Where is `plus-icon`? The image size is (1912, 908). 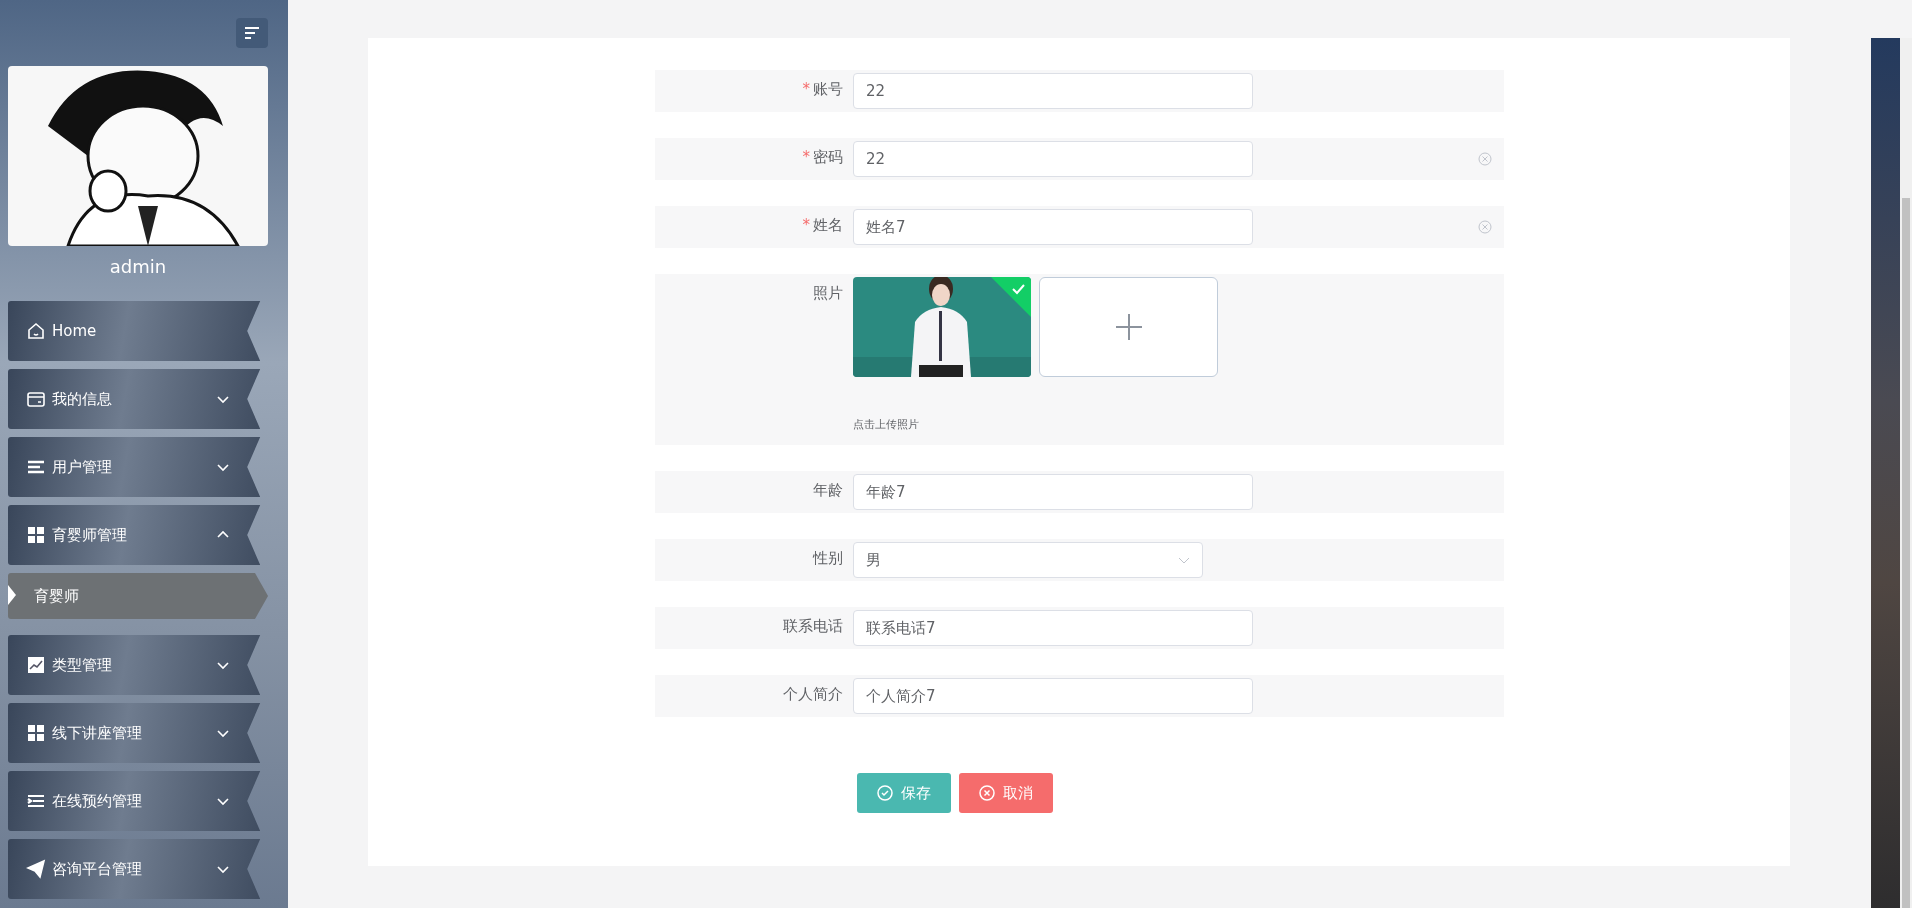 plus-icon is located at coordinates (1128, 327).